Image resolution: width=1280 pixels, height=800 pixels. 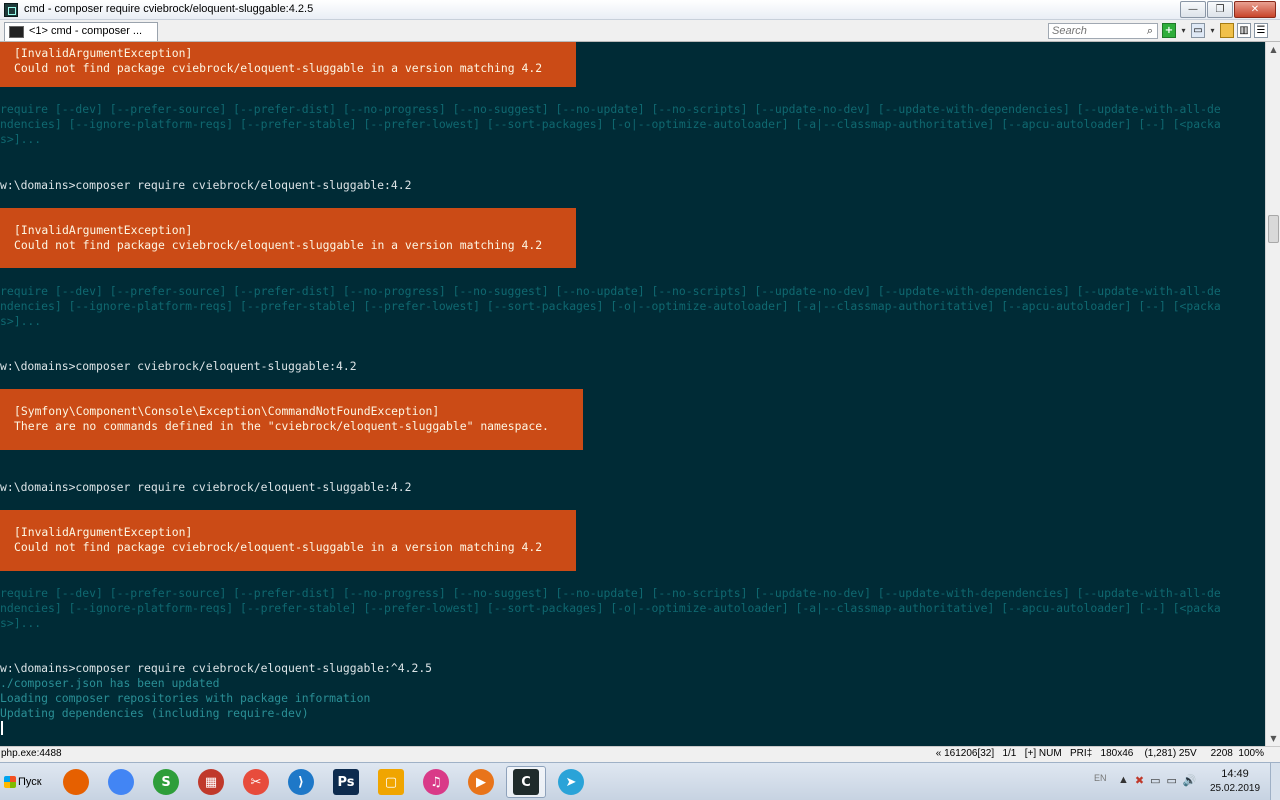 I want to click on add-console-icon: +, so click(x=1169, y=30).